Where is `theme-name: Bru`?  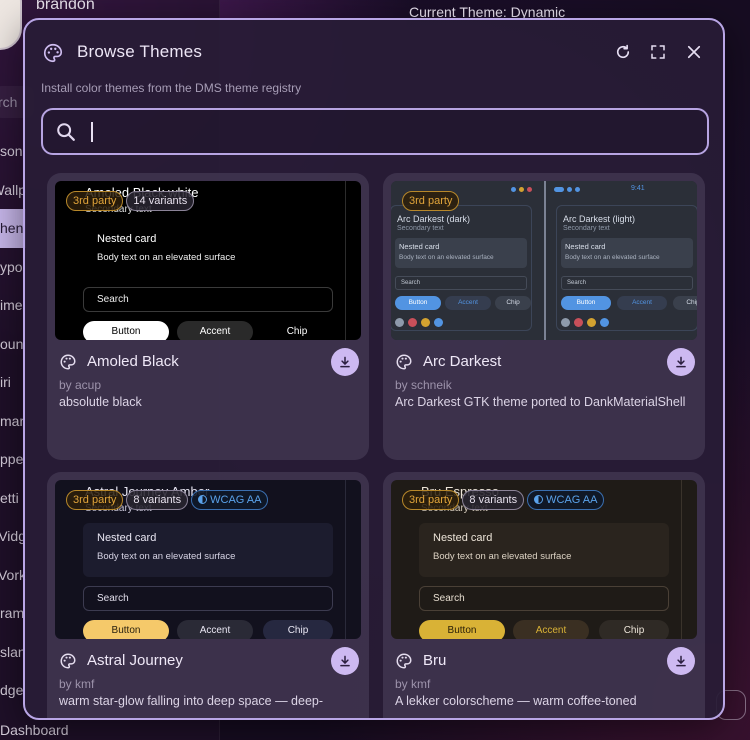 theme-name: Bru is located at coordinates (435, 660).